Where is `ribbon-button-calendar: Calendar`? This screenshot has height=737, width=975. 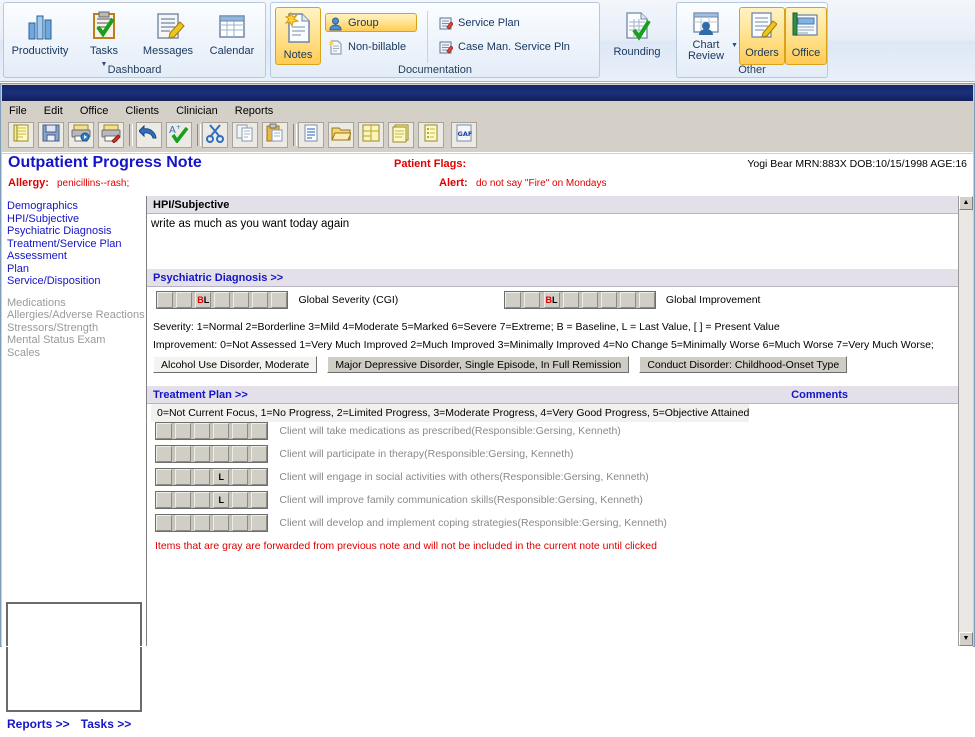
ribbon-button-calendar: Calendar is located at coordinates (232, 36).